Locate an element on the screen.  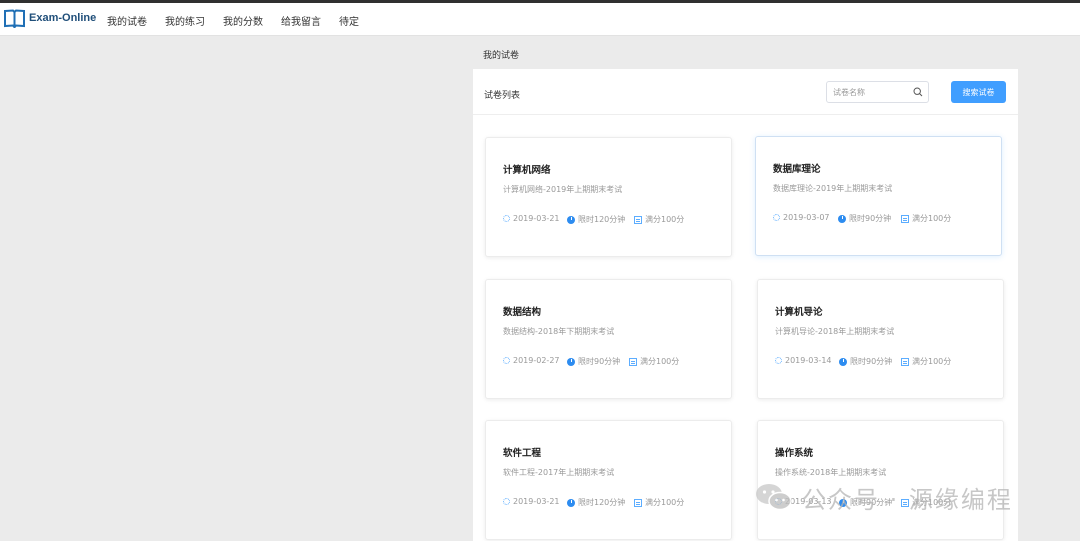
nav-item-my-scores: 我的分数 is located at coordinates (243, 20).